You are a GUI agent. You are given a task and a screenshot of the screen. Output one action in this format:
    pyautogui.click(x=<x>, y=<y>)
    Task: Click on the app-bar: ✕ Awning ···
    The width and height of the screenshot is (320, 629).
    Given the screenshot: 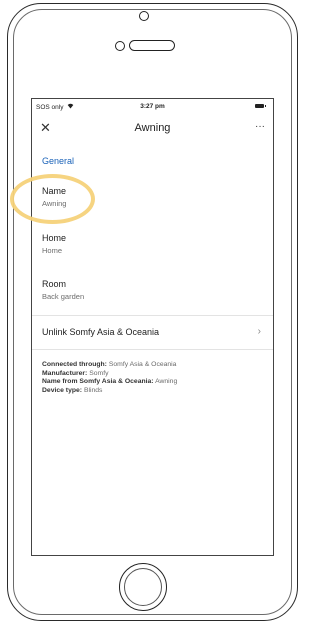 What is the action you would take?
    pyautogui.click(x=152, y=128)
    